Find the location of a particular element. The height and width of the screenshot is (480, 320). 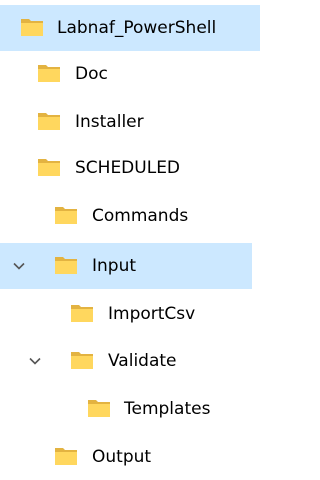

tree-item-importcsv: ImportCsv is located at coordinates (137, 314).